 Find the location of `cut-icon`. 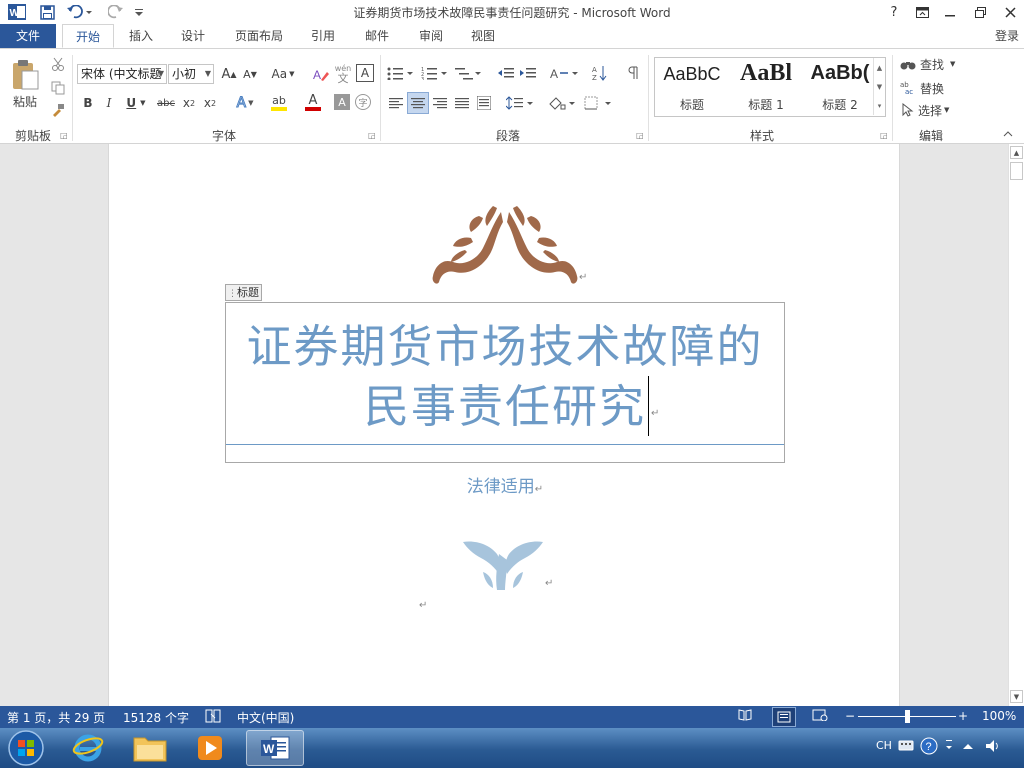

cut-icon is located at coordinates (58, 64).